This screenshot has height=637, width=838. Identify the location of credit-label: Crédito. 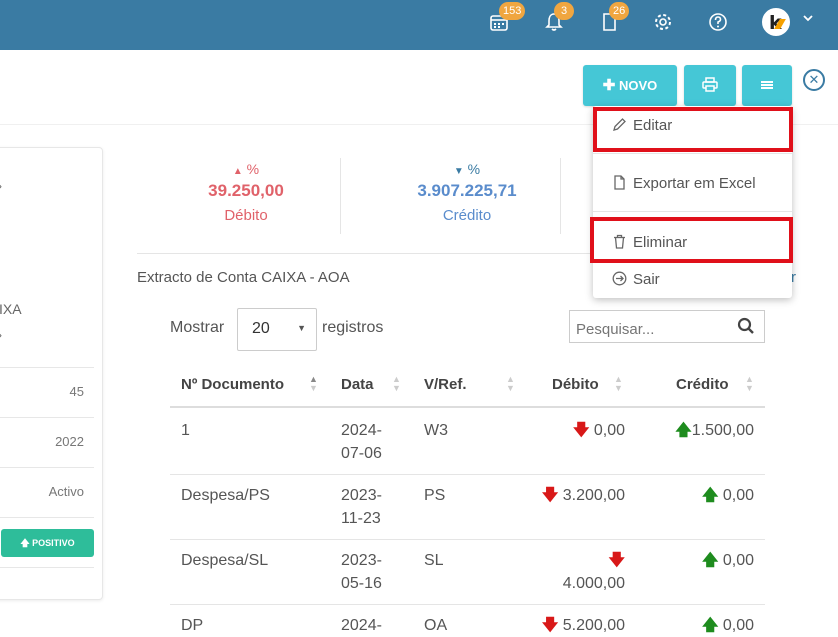
(467, 215).